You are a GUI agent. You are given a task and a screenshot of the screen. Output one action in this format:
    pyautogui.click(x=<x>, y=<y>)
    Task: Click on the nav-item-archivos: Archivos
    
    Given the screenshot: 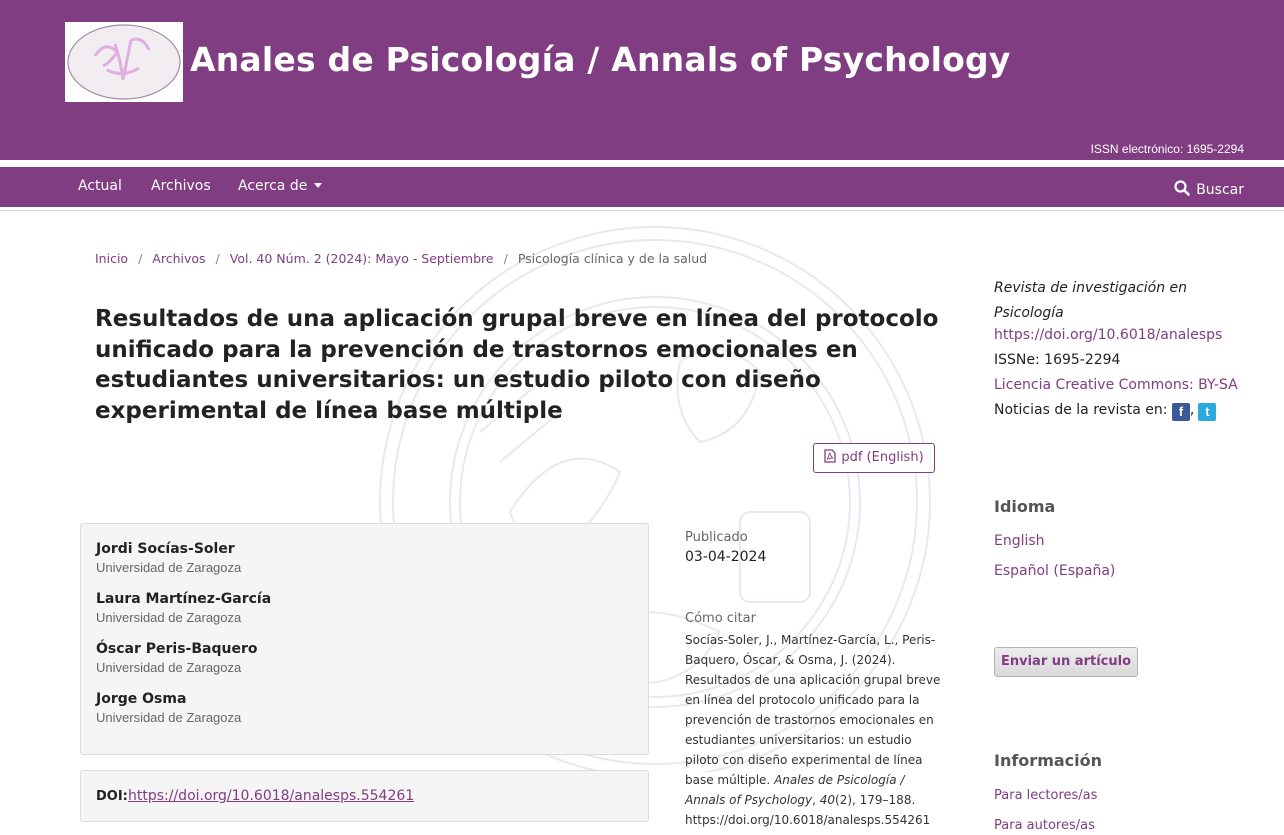 What is the action you would take?
    pyautogui.click(x=181, y=186)
    